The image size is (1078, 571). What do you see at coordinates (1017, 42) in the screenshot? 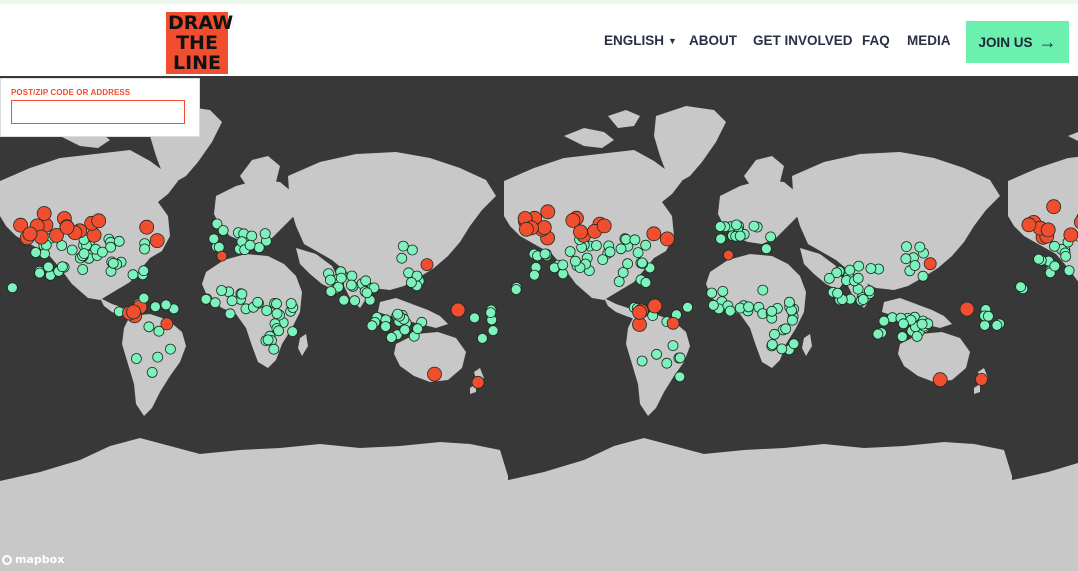
I see `join-us-button: JOIN US →` at bounding box center [1017, 42].